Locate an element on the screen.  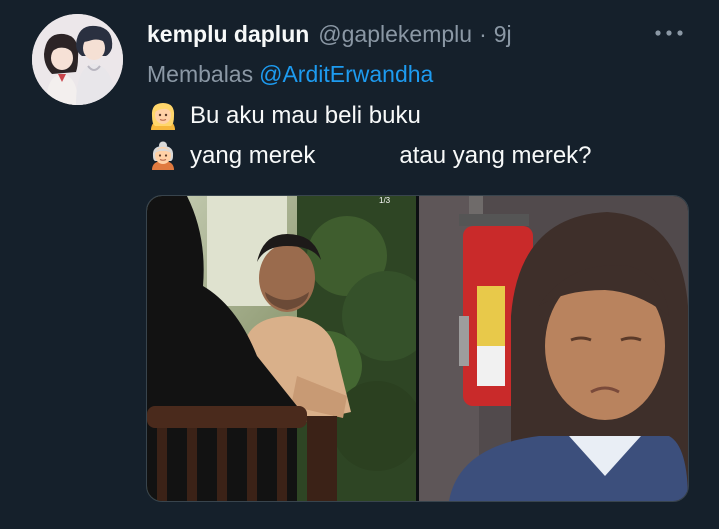
replying-to: Membalas @ArditErwandha is located at coordinates (290, 74).